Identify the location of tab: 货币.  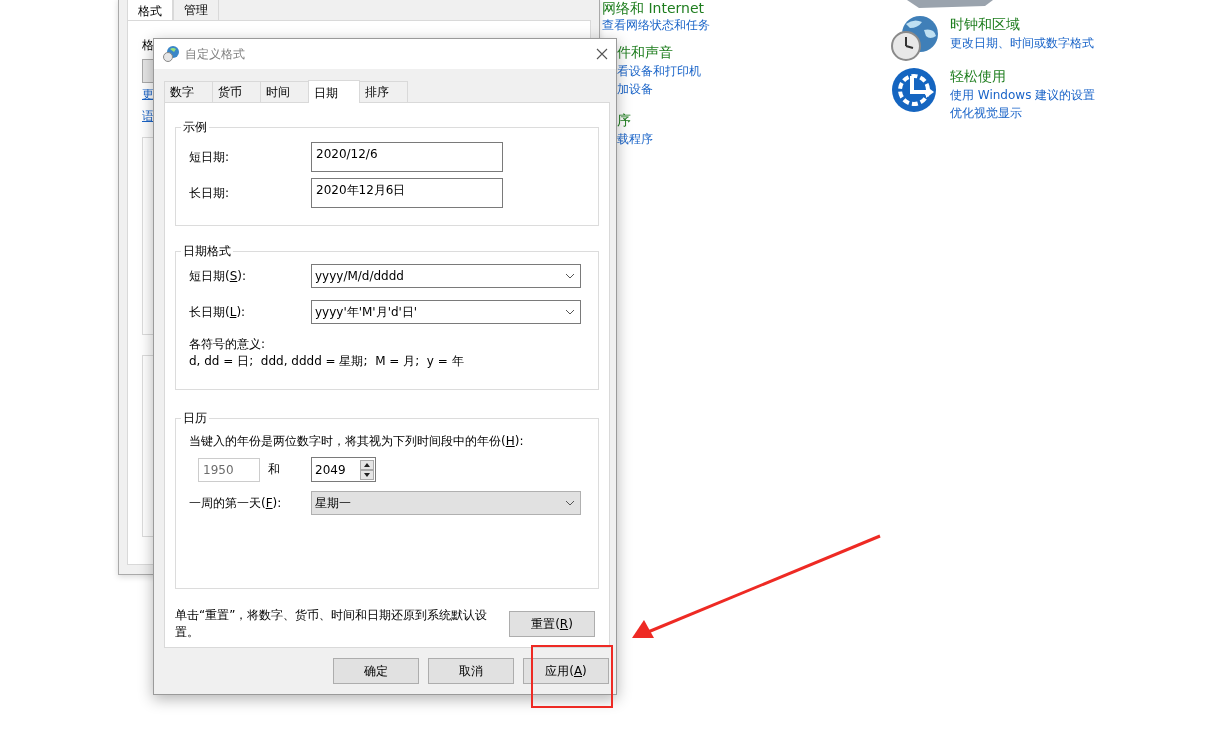
(236, 91).